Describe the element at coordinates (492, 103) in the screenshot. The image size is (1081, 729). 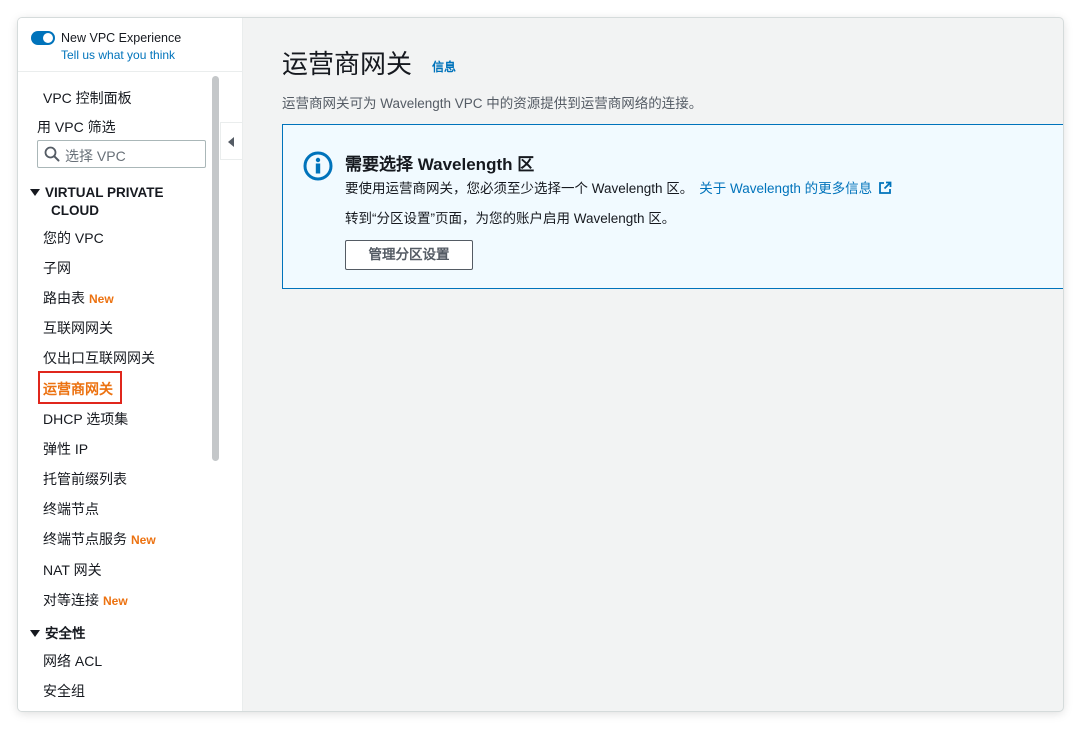
I see `page-description: 运营商网关可为 Wavelength VPC 中的资源提供到运营商网络的连接。` at that location.